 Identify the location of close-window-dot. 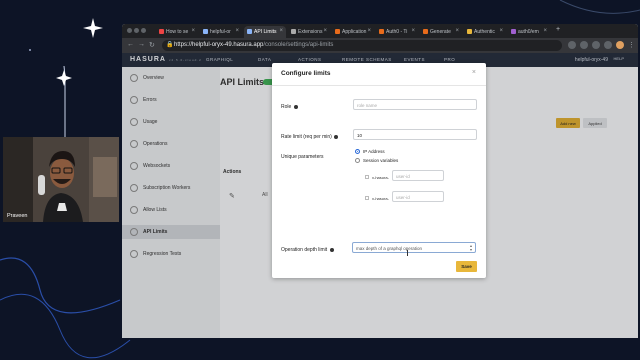
(129, 30).